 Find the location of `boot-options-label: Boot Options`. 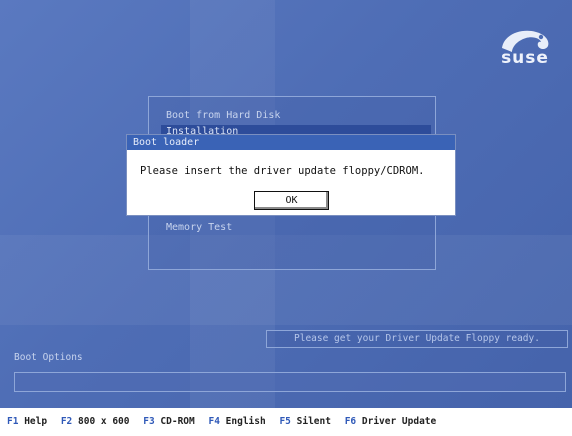

boot-options-label: Boot Options is located at coordinates (48, 357).